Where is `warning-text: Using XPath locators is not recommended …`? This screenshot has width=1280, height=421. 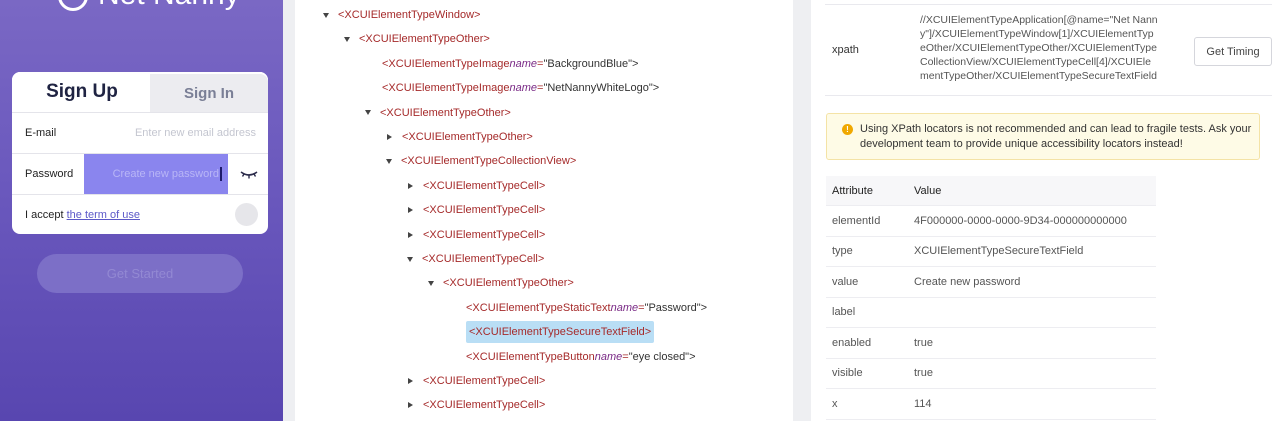 warning-text: Using XPath locators is not recommended … is located at coordinates (1056, 136).